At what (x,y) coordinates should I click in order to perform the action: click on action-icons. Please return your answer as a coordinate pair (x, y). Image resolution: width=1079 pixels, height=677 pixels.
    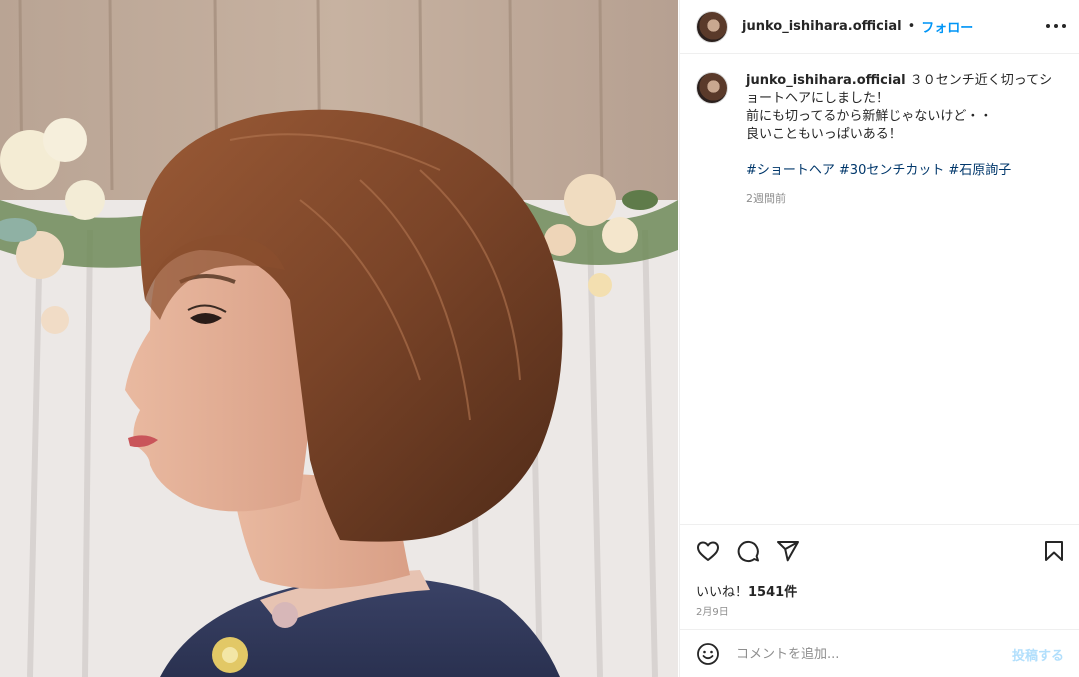
    Looking at the image, I should click on (748, 551).